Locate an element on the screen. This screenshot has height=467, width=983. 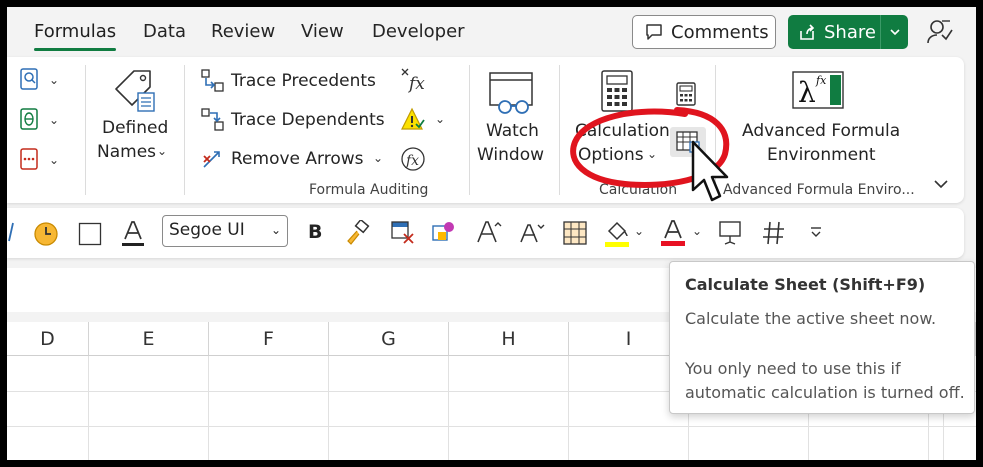
clock-icon is located at coordinates (46, 234).